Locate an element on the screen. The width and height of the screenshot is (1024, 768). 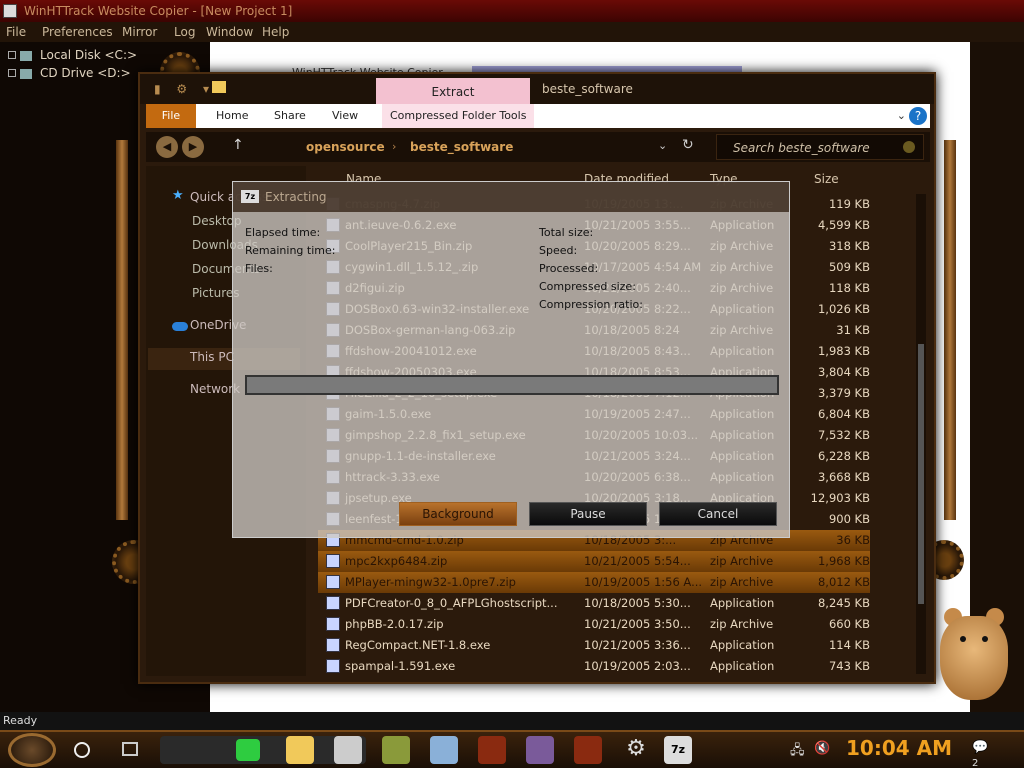
refresh-icon: ↻ is located at coordinates (688, 145).